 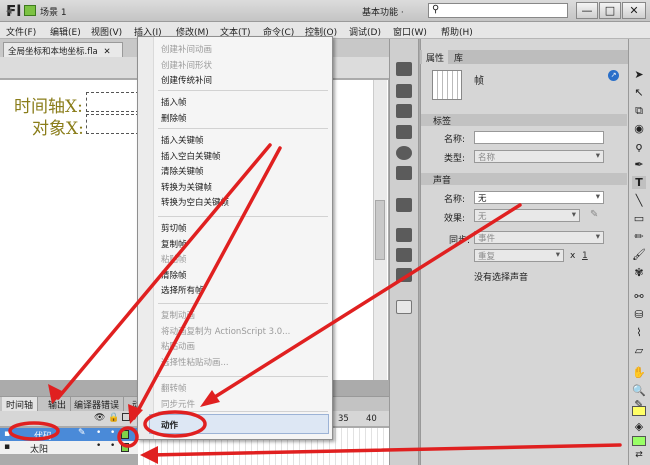 I want to click on frame-number: 35, so click(x=343, y=419).